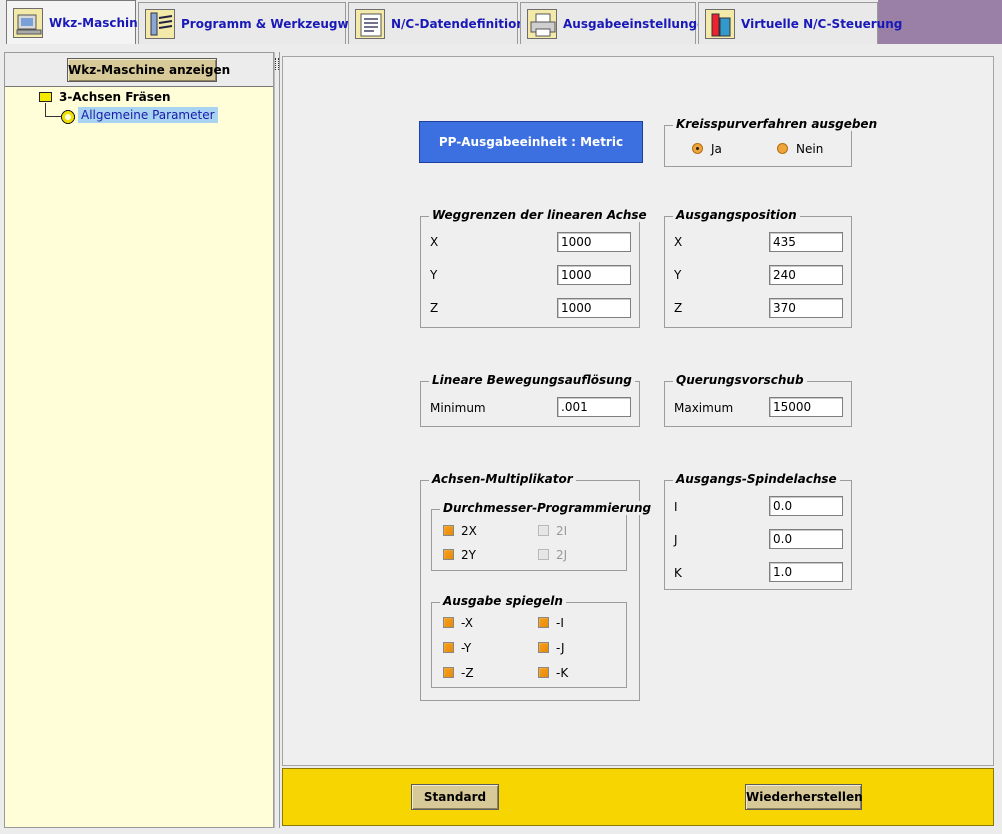 The height and width of the screenshot is (834, 1002). I want to click on checkbox-2x-label: 2X, so click(469, 531).